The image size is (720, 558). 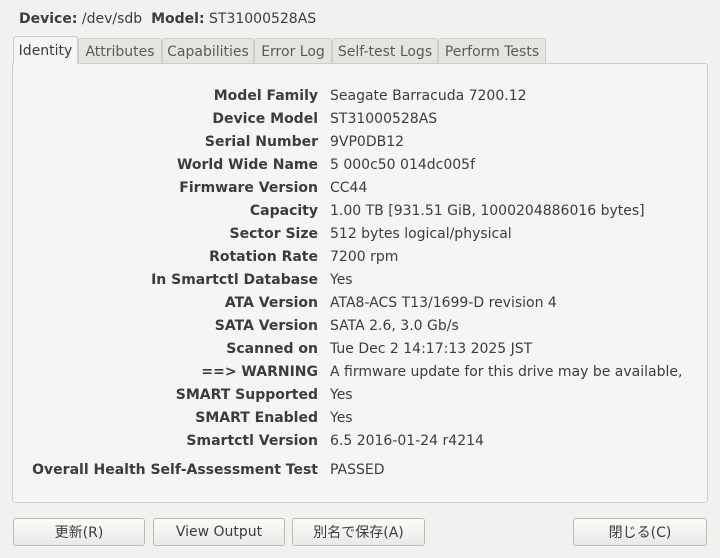 I want to click on identity-row: Rotation Rate 7200 rpm, so click(x=361, y=259).